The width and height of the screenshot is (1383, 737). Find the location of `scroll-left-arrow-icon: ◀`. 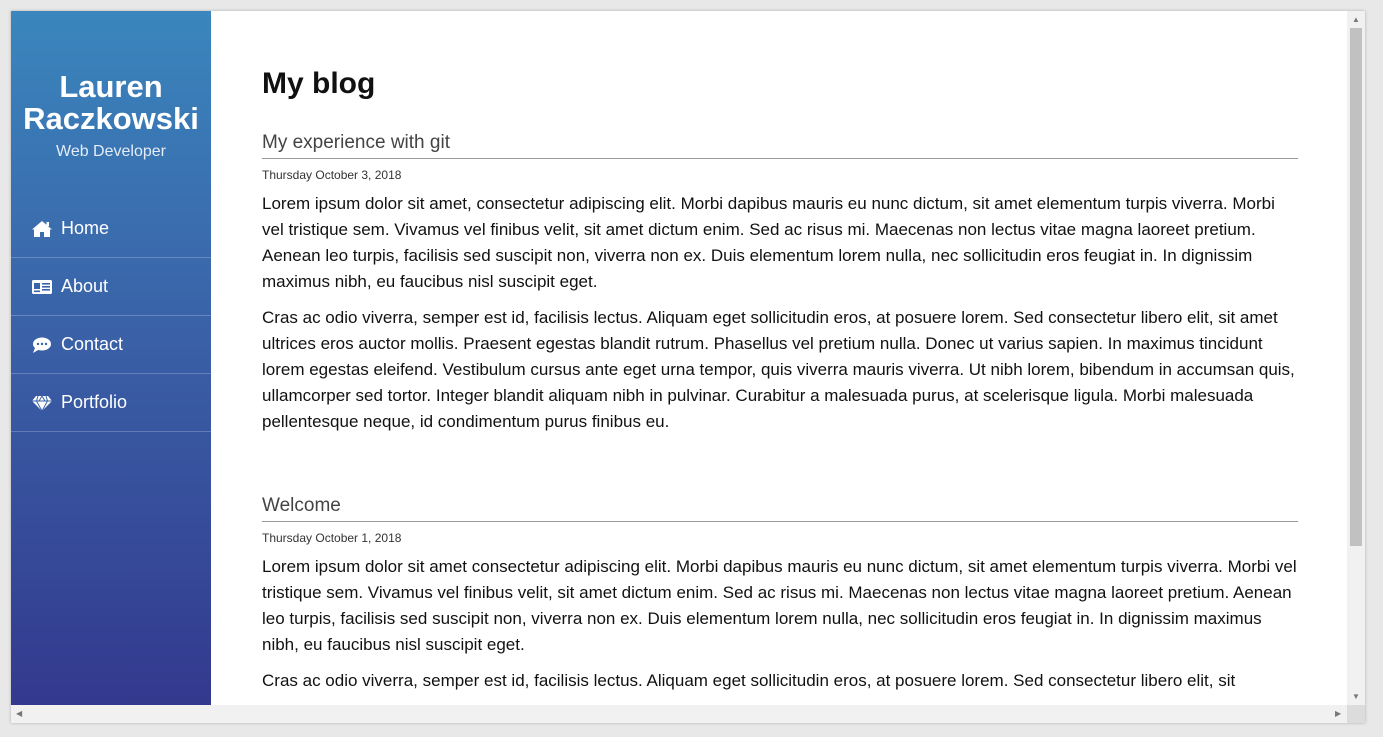

scroll-left-arrow-icon: ◀ is located at coordinates (19, 714).